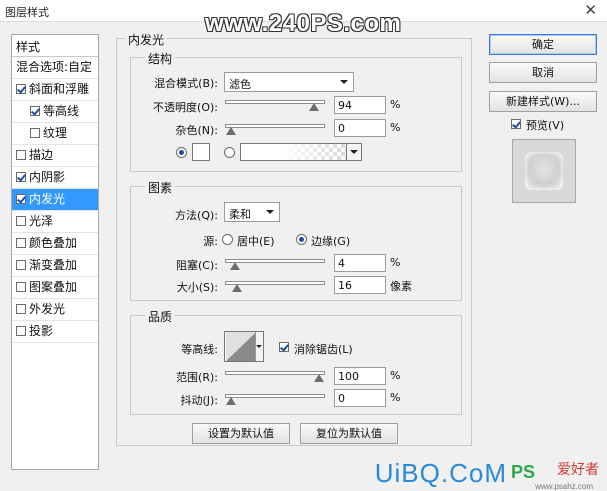 Image resolution: width=607 pixels, height=491 pixels. What do you see at coordinates (41, 155) in the screenshot?
I see `style-item-label: 描边` at bounding box center [41, 155].